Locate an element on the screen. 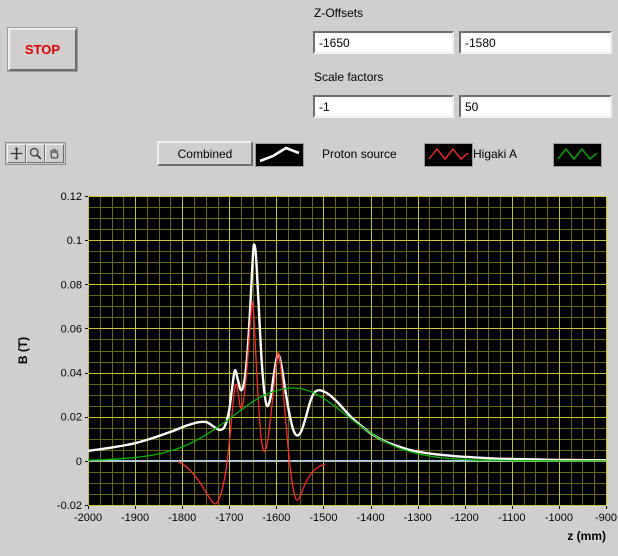  svg-text: -1400 is located at coordinates (370, 518).